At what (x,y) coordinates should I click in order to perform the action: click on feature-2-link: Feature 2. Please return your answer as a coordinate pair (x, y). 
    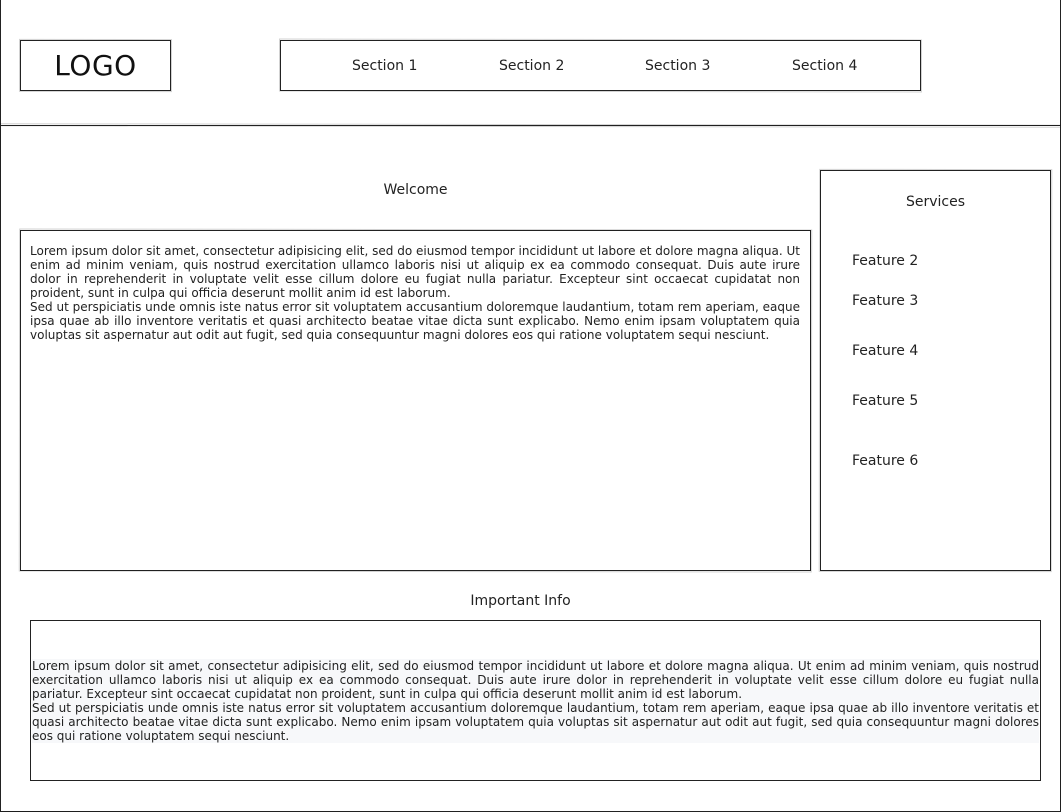
    Looking at the image, I should click on (885, 261).